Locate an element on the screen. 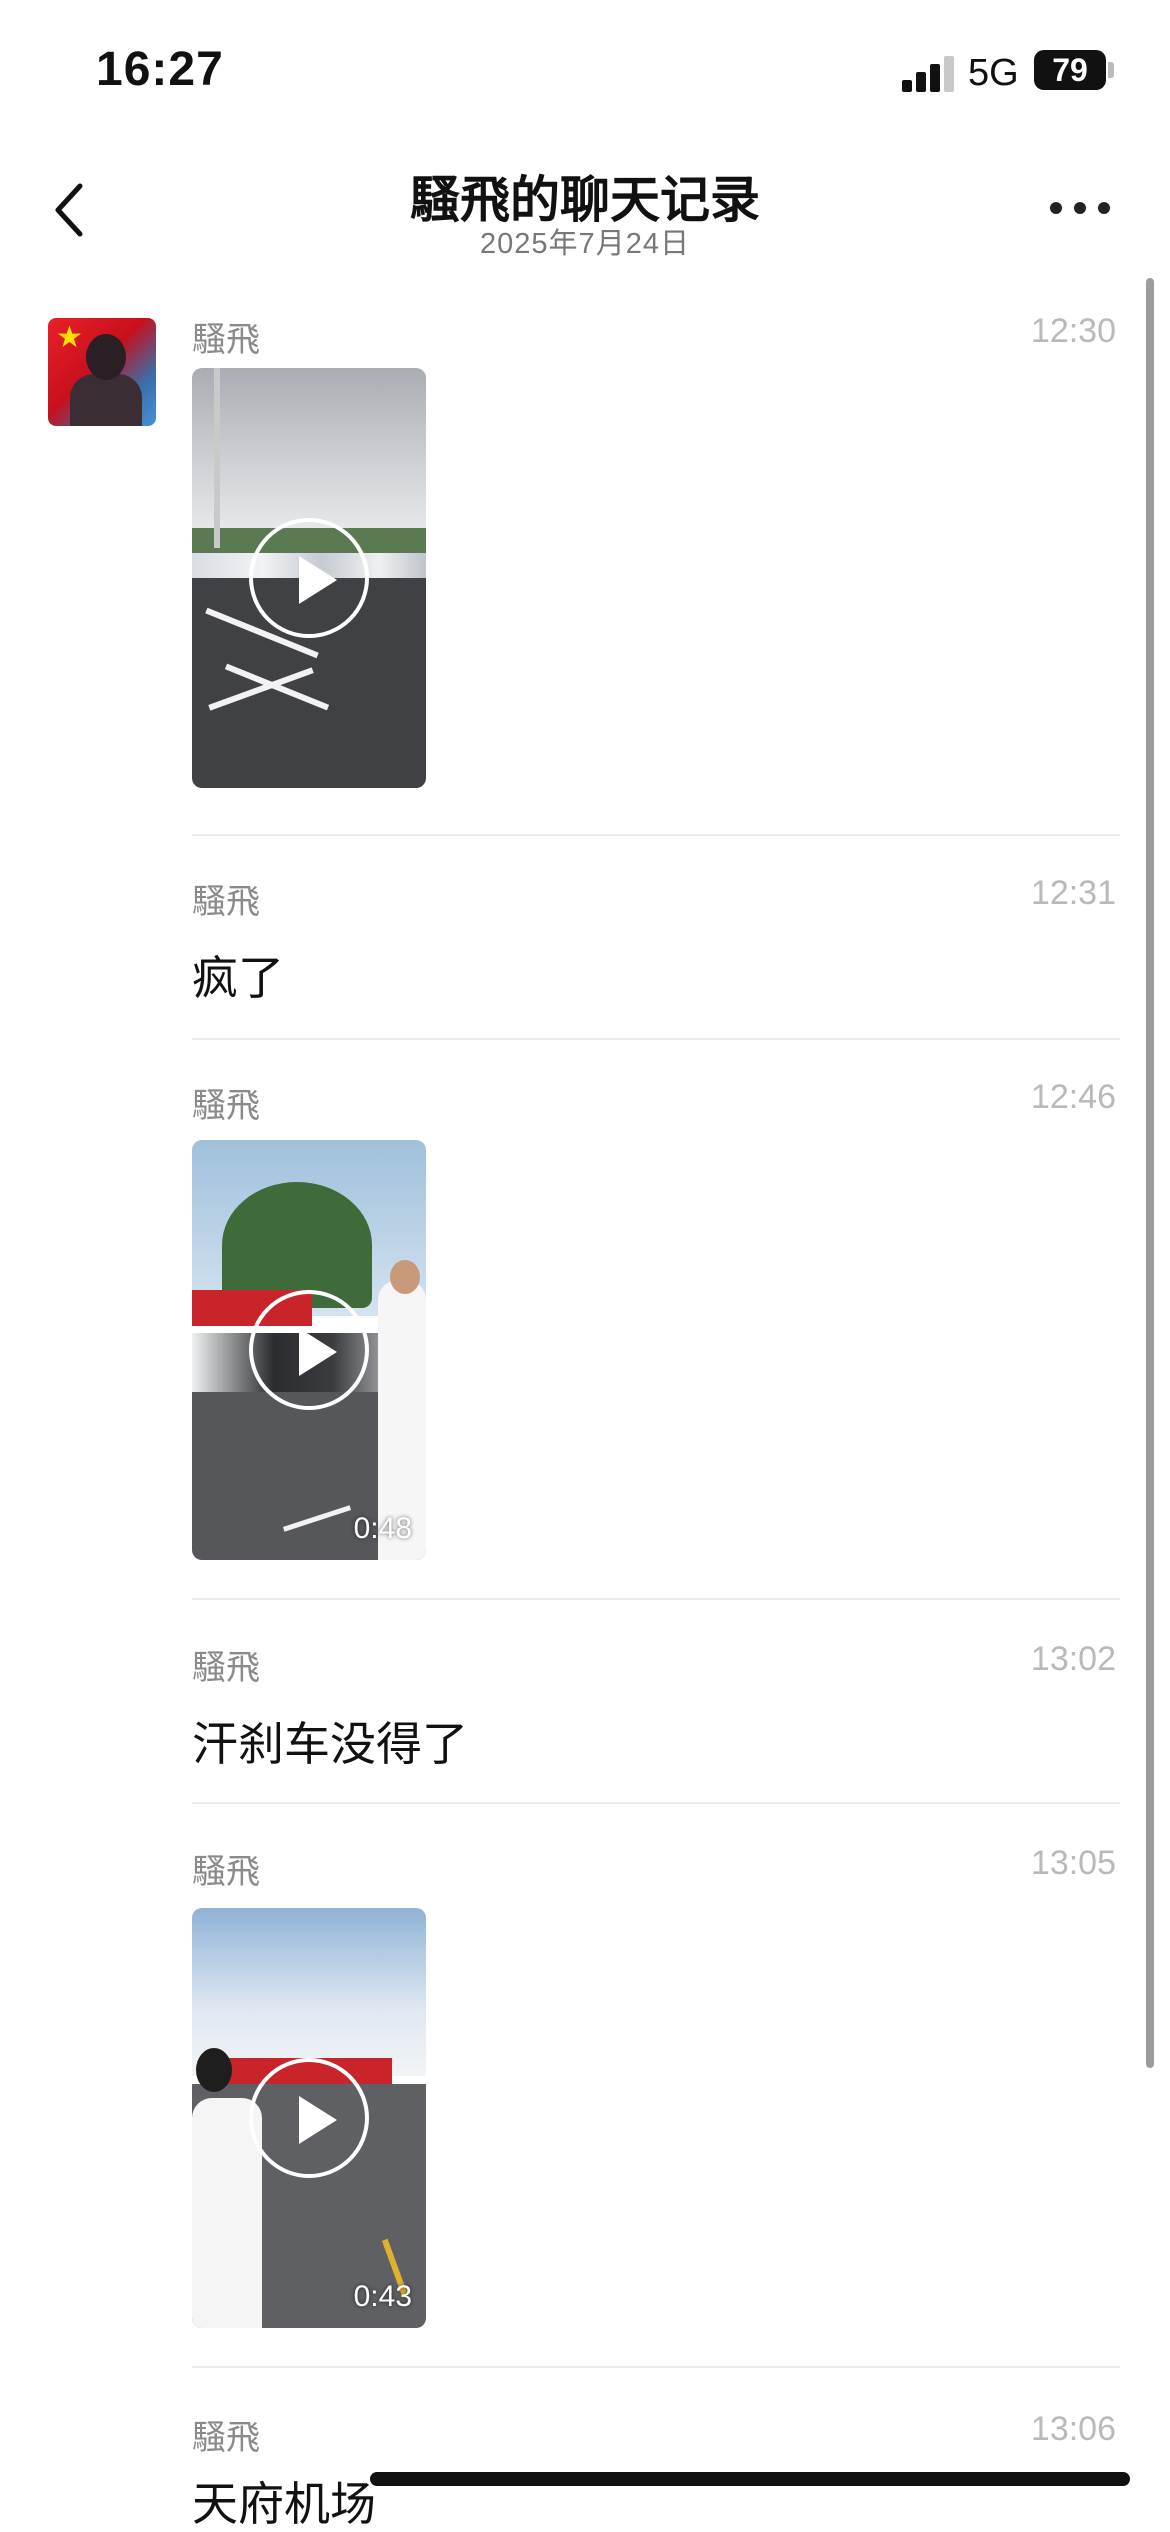 The height and width of the screenshot is (2532, 1170). scrollbar is located at coordinates (1150, 1173).